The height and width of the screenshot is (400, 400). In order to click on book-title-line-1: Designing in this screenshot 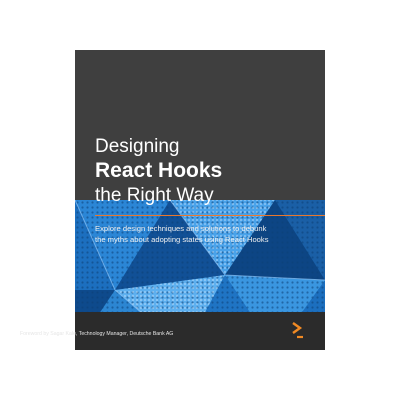, I will do `click(137, 146)`.